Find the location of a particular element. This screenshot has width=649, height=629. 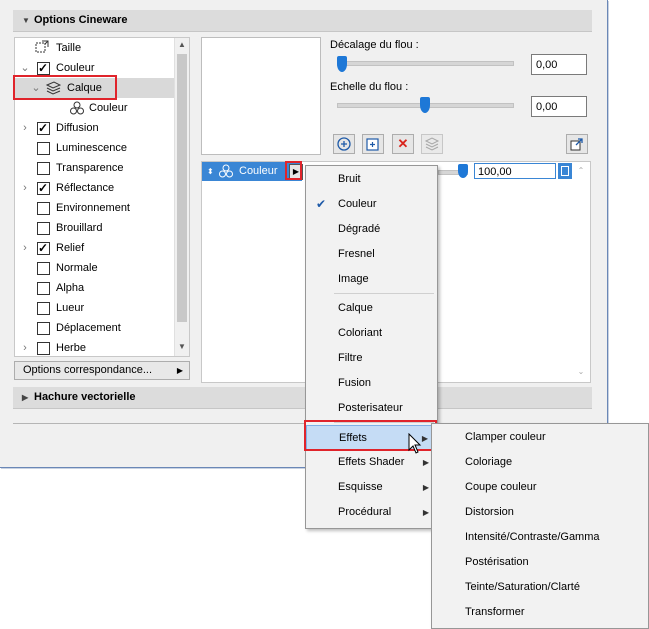

tree-item-size: Taille is located at coordinates (95, 48).